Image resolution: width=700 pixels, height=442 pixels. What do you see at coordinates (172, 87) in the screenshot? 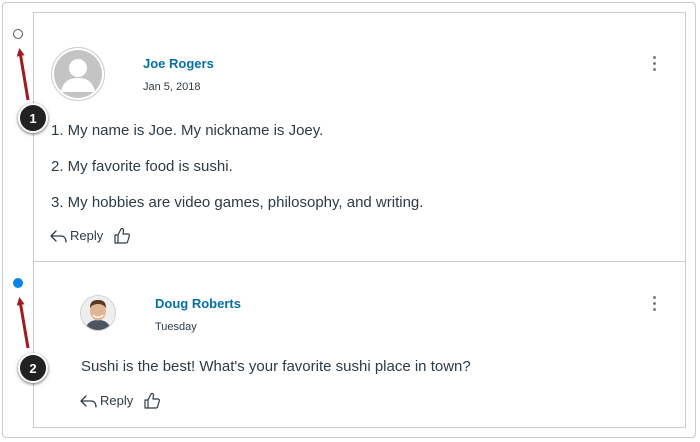
I see `post-date: Jan 5, 2018` at bounding box center [172, 87].